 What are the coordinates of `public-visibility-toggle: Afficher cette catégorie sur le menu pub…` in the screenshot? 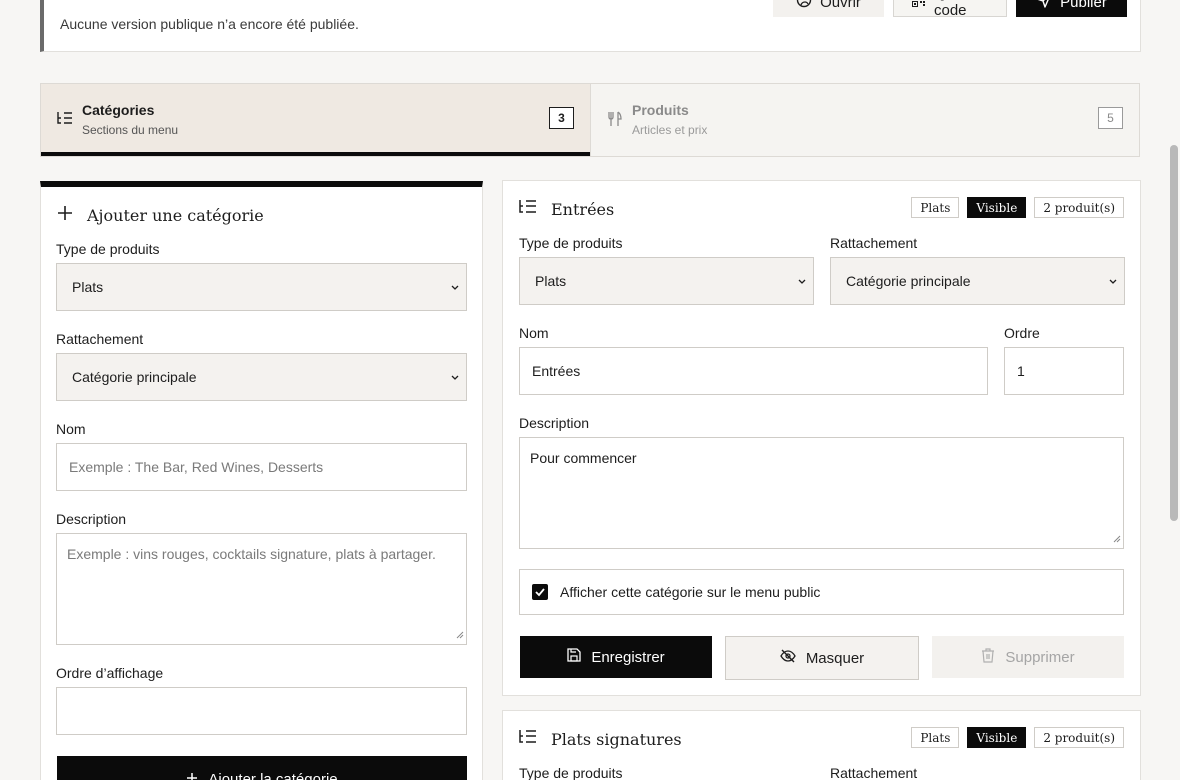 It's located at (821, 592).